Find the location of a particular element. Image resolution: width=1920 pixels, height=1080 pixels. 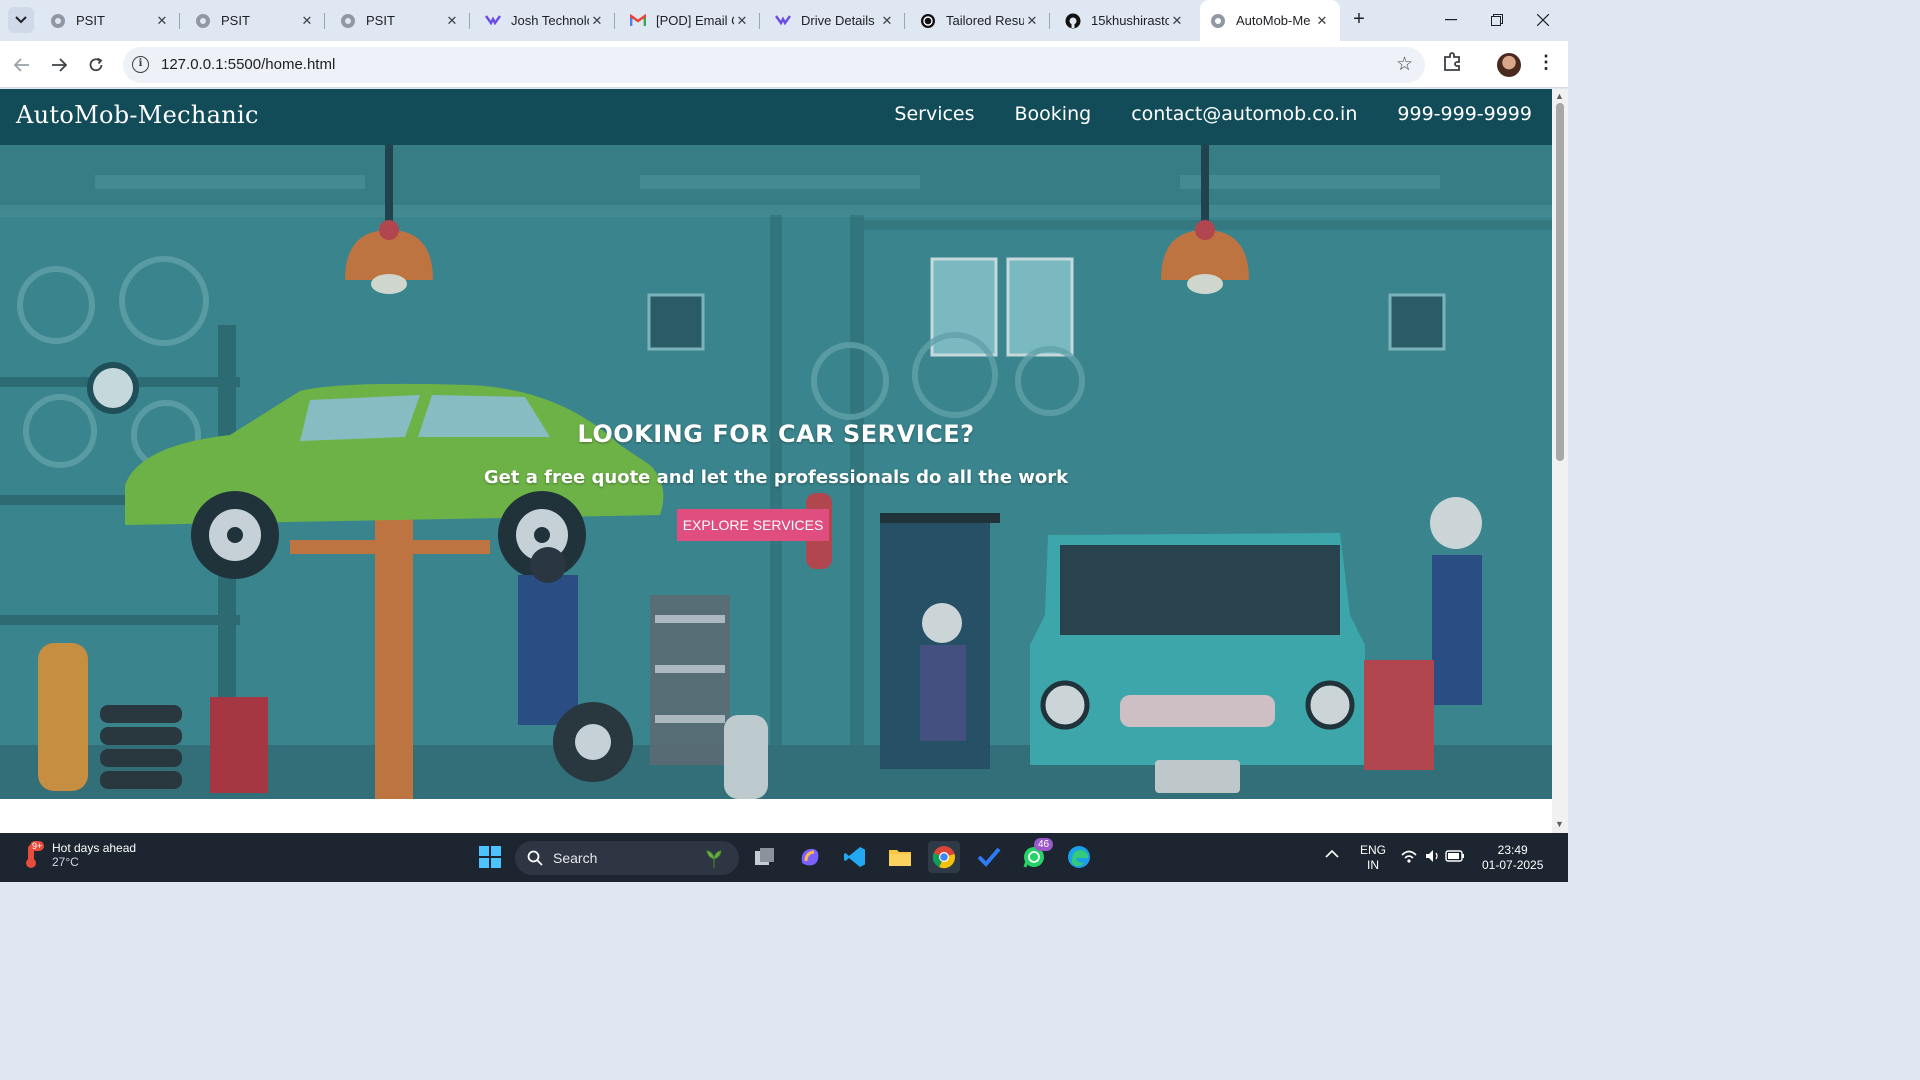

tab-1: PSIT ✕ is located at coordinates (110, 20).